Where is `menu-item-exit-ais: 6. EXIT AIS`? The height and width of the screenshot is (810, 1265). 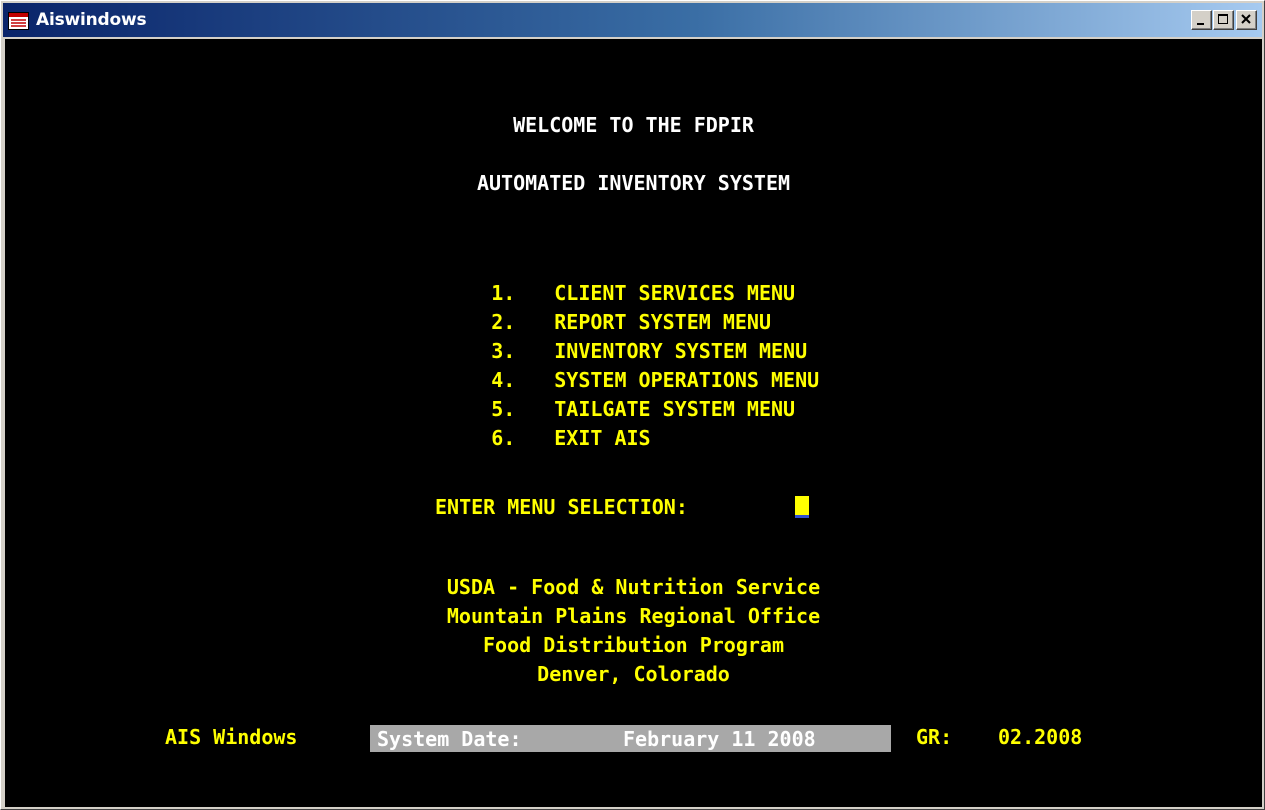
menu-item-exit-ais: 6. EXIT AIS is located at coordinates (535, 438).